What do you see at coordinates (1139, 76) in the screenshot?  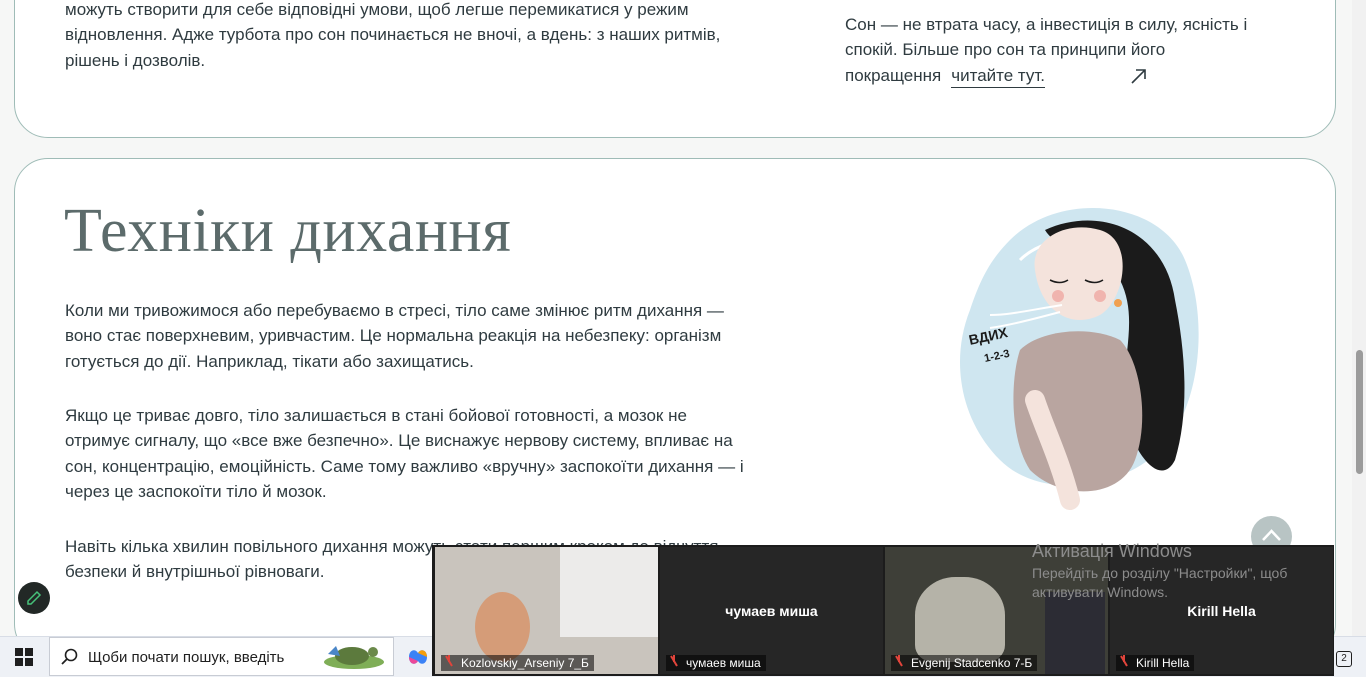 I see `arrow-up-right-icon` at bounding box center [1139, 76].